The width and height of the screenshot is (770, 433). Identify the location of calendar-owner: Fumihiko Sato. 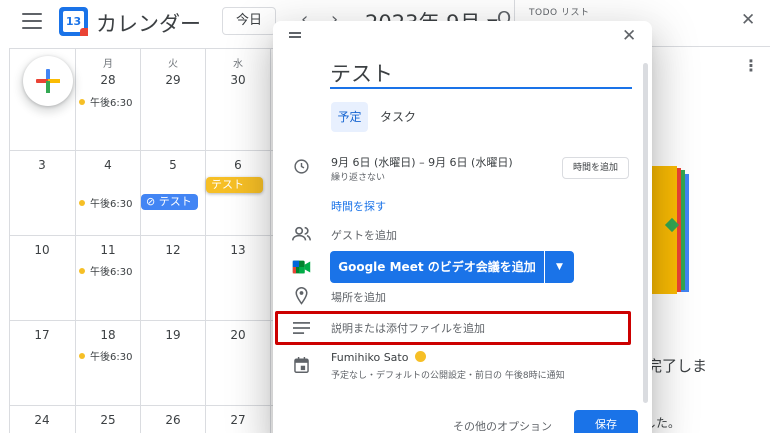
(379, 357).